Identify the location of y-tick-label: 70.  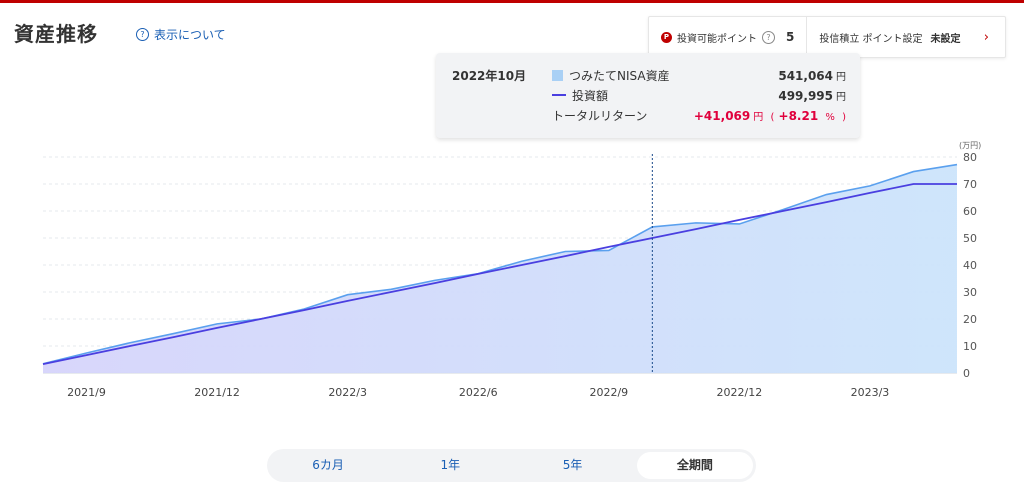
(970, 184).